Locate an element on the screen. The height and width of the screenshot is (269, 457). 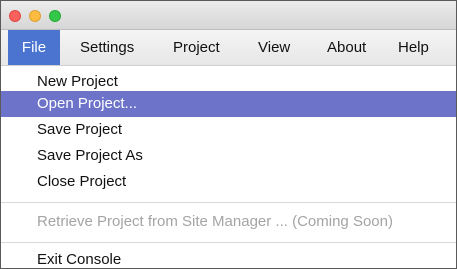
menu-item-close-project: Close Project is located at coordinates (228, 182).